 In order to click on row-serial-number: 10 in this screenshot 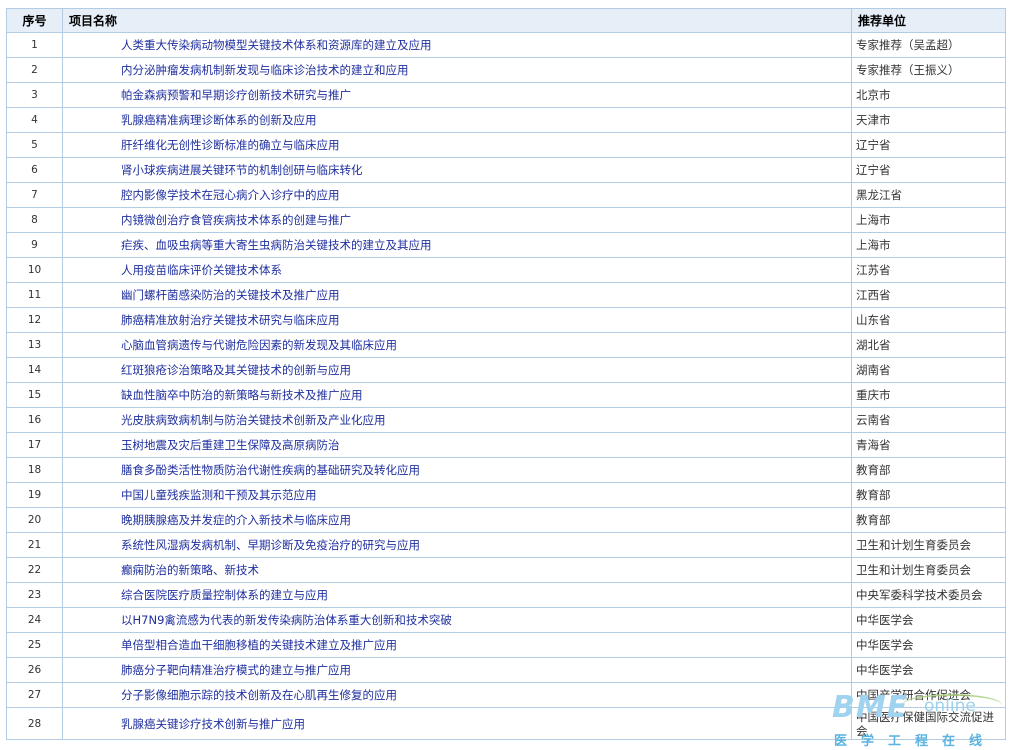, I will do `click(34, 270)`.